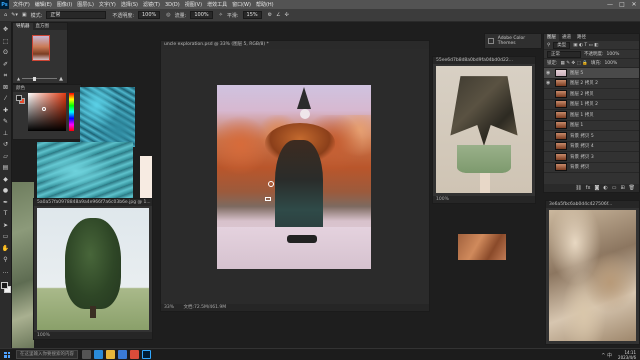 The width and height of the screenshot is (640, 360). Describe the element at coordinates (582, 94) in the screenshot. I see `layer-name: 图层 2 拷贝` at that location.